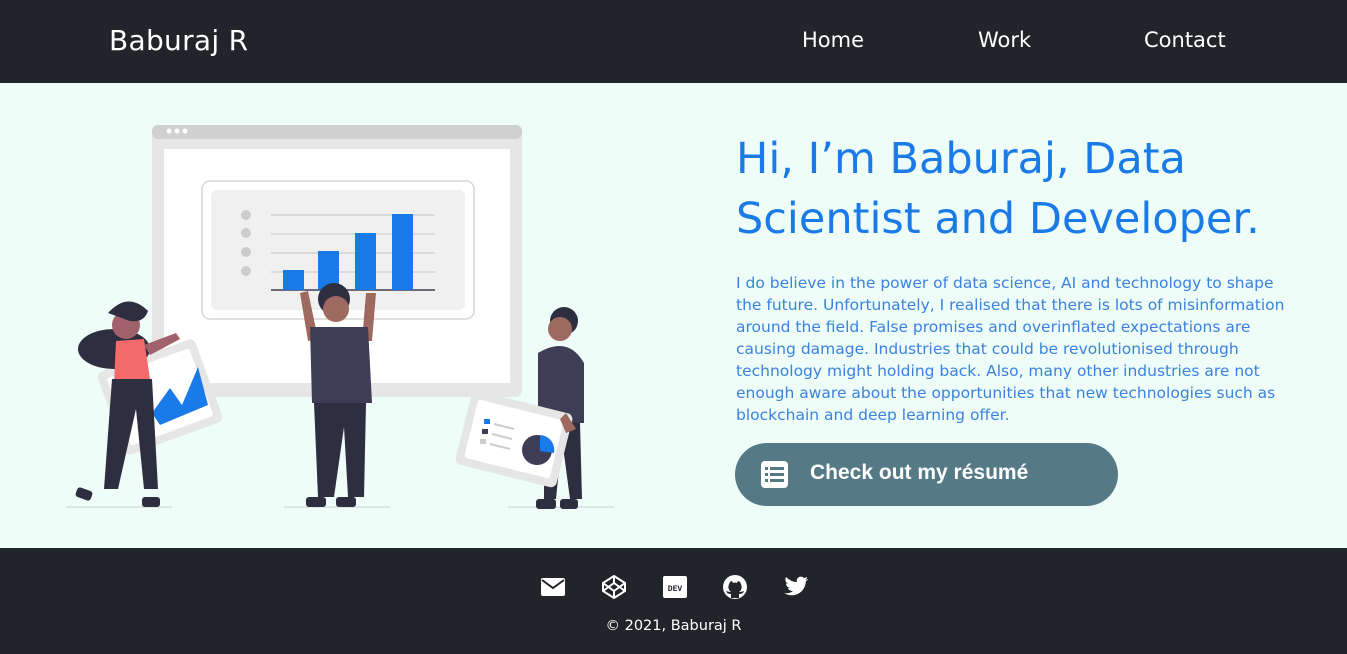 The width and height of the screenshot is (1347, 654). Describe the element at coordinates (833, 40) in the screenshot. I see `nav-link-home: Home` at that location.